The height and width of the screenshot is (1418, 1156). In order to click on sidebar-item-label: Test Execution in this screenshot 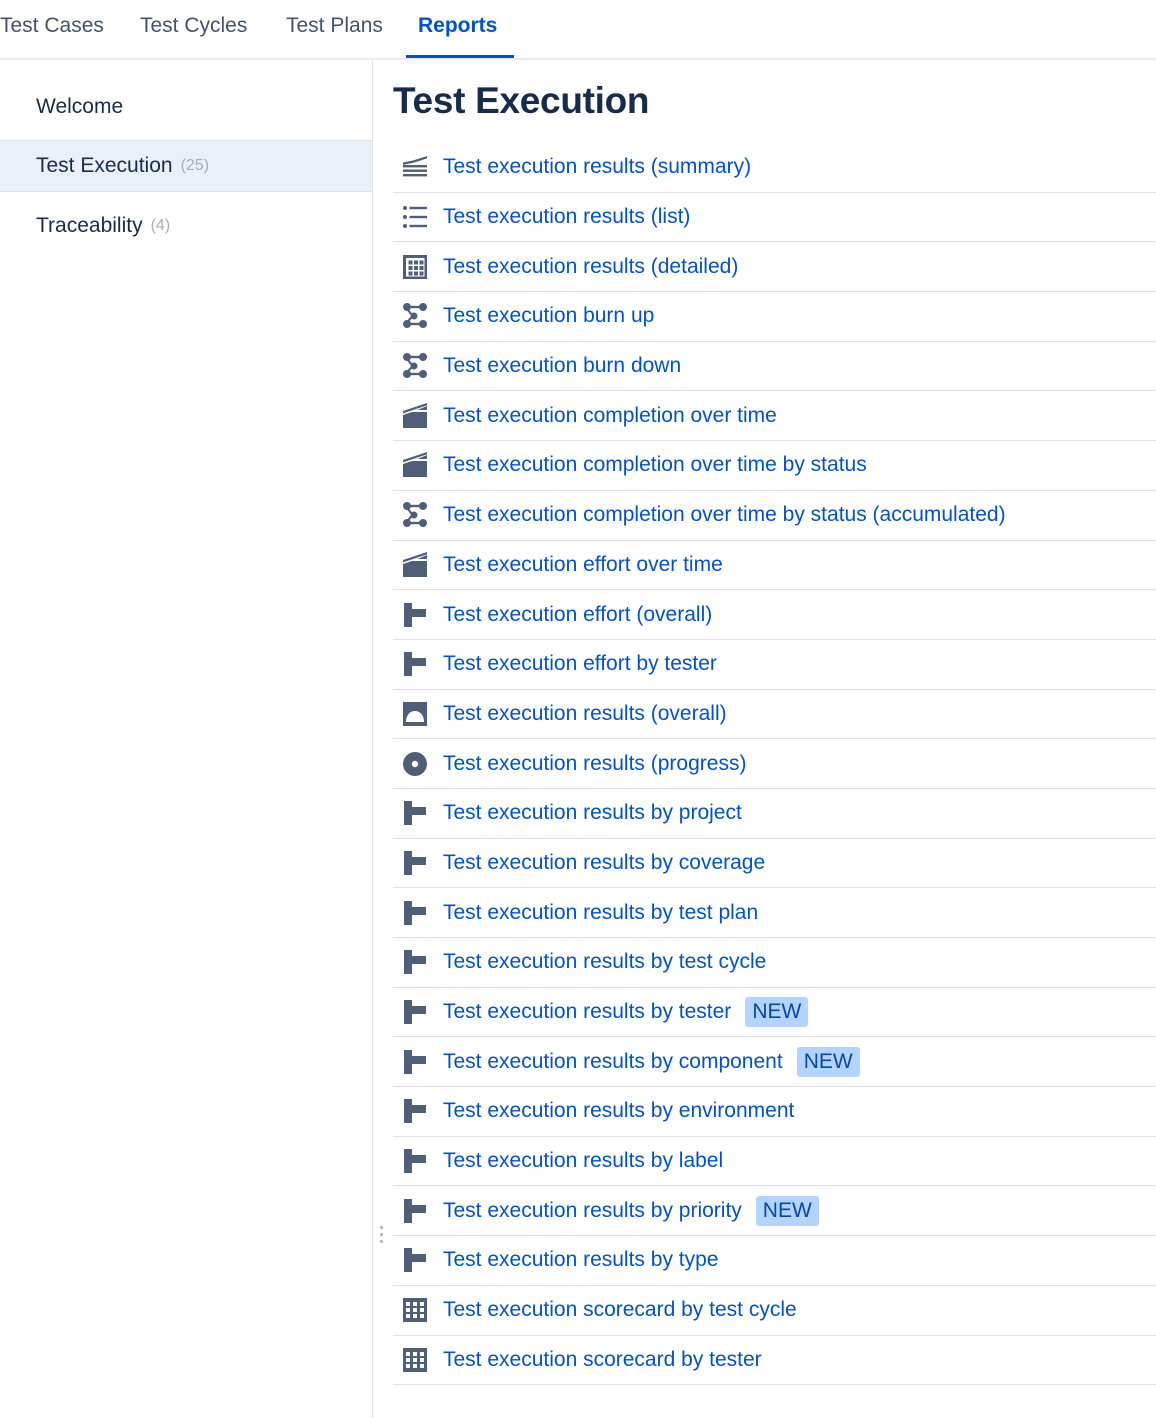, I will do `click(104, 165)`.